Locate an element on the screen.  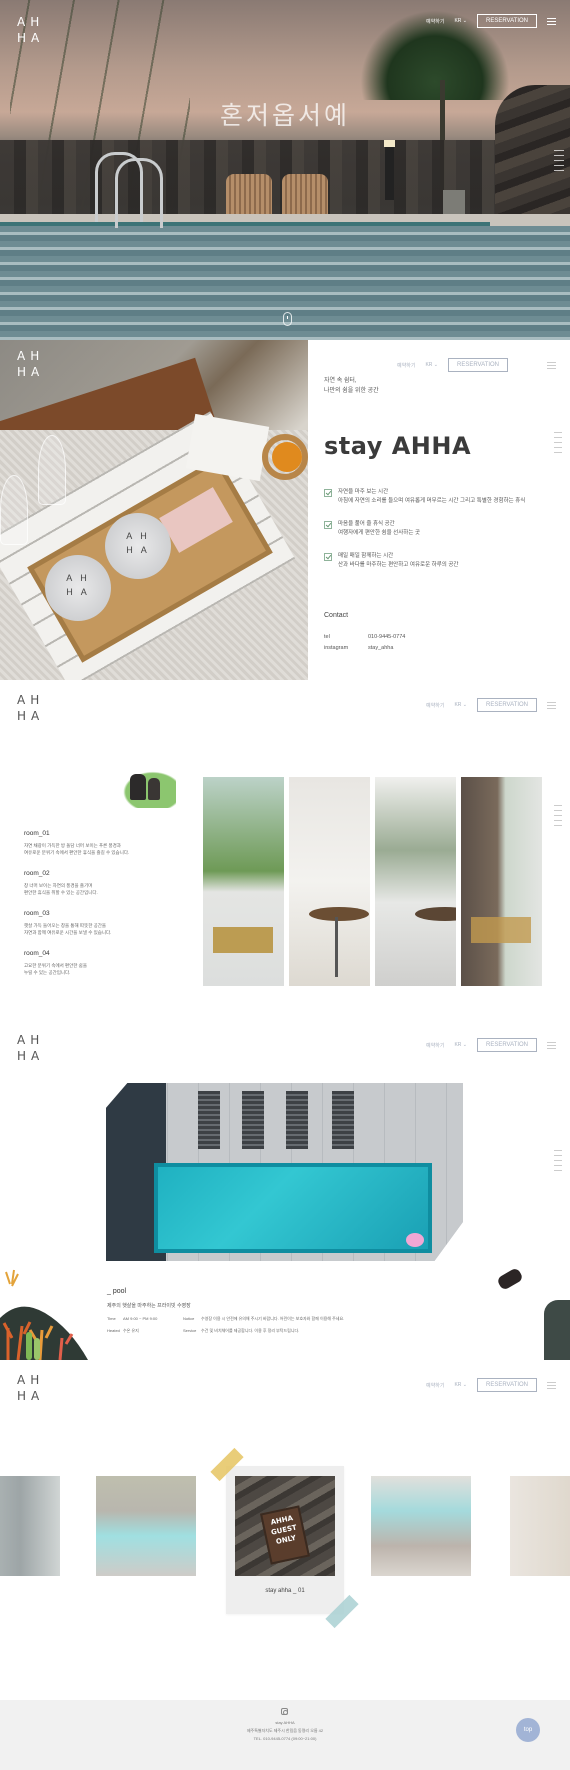
info-key: Service is located at coordinates (190, 1330).